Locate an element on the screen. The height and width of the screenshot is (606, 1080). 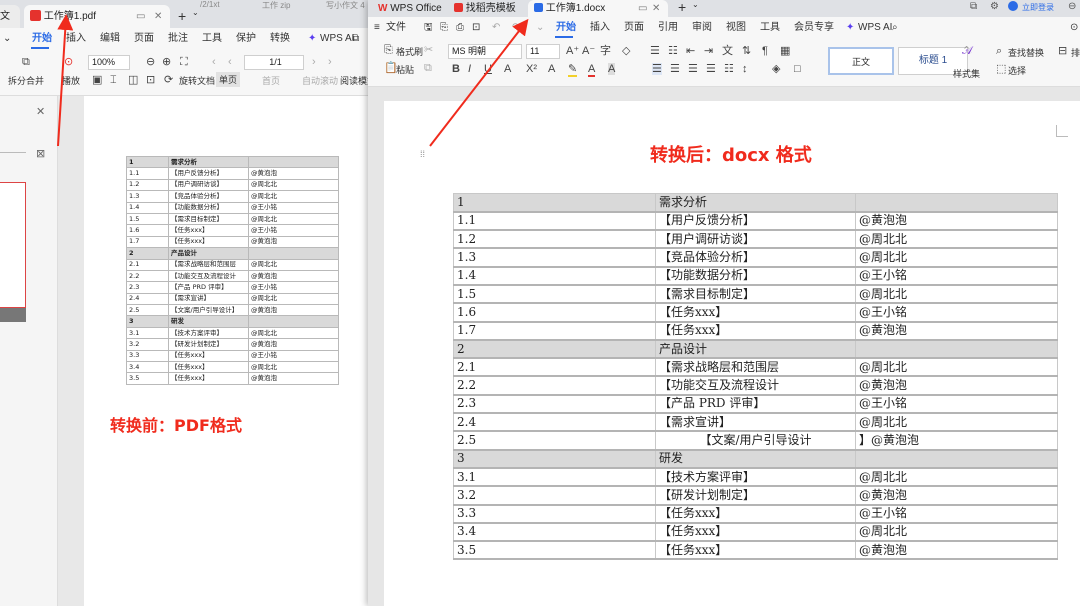
annotation-arrows is located at coordinates (293, 80).